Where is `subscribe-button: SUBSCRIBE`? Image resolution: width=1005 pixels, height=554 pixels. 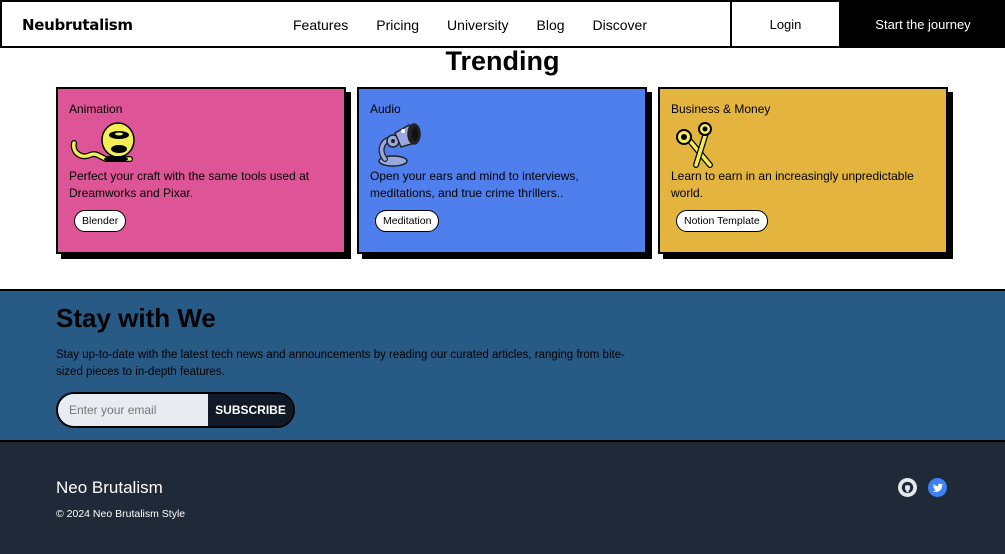
subscribe-button: SUBSCRIBE is located at coordinates (250, 410).